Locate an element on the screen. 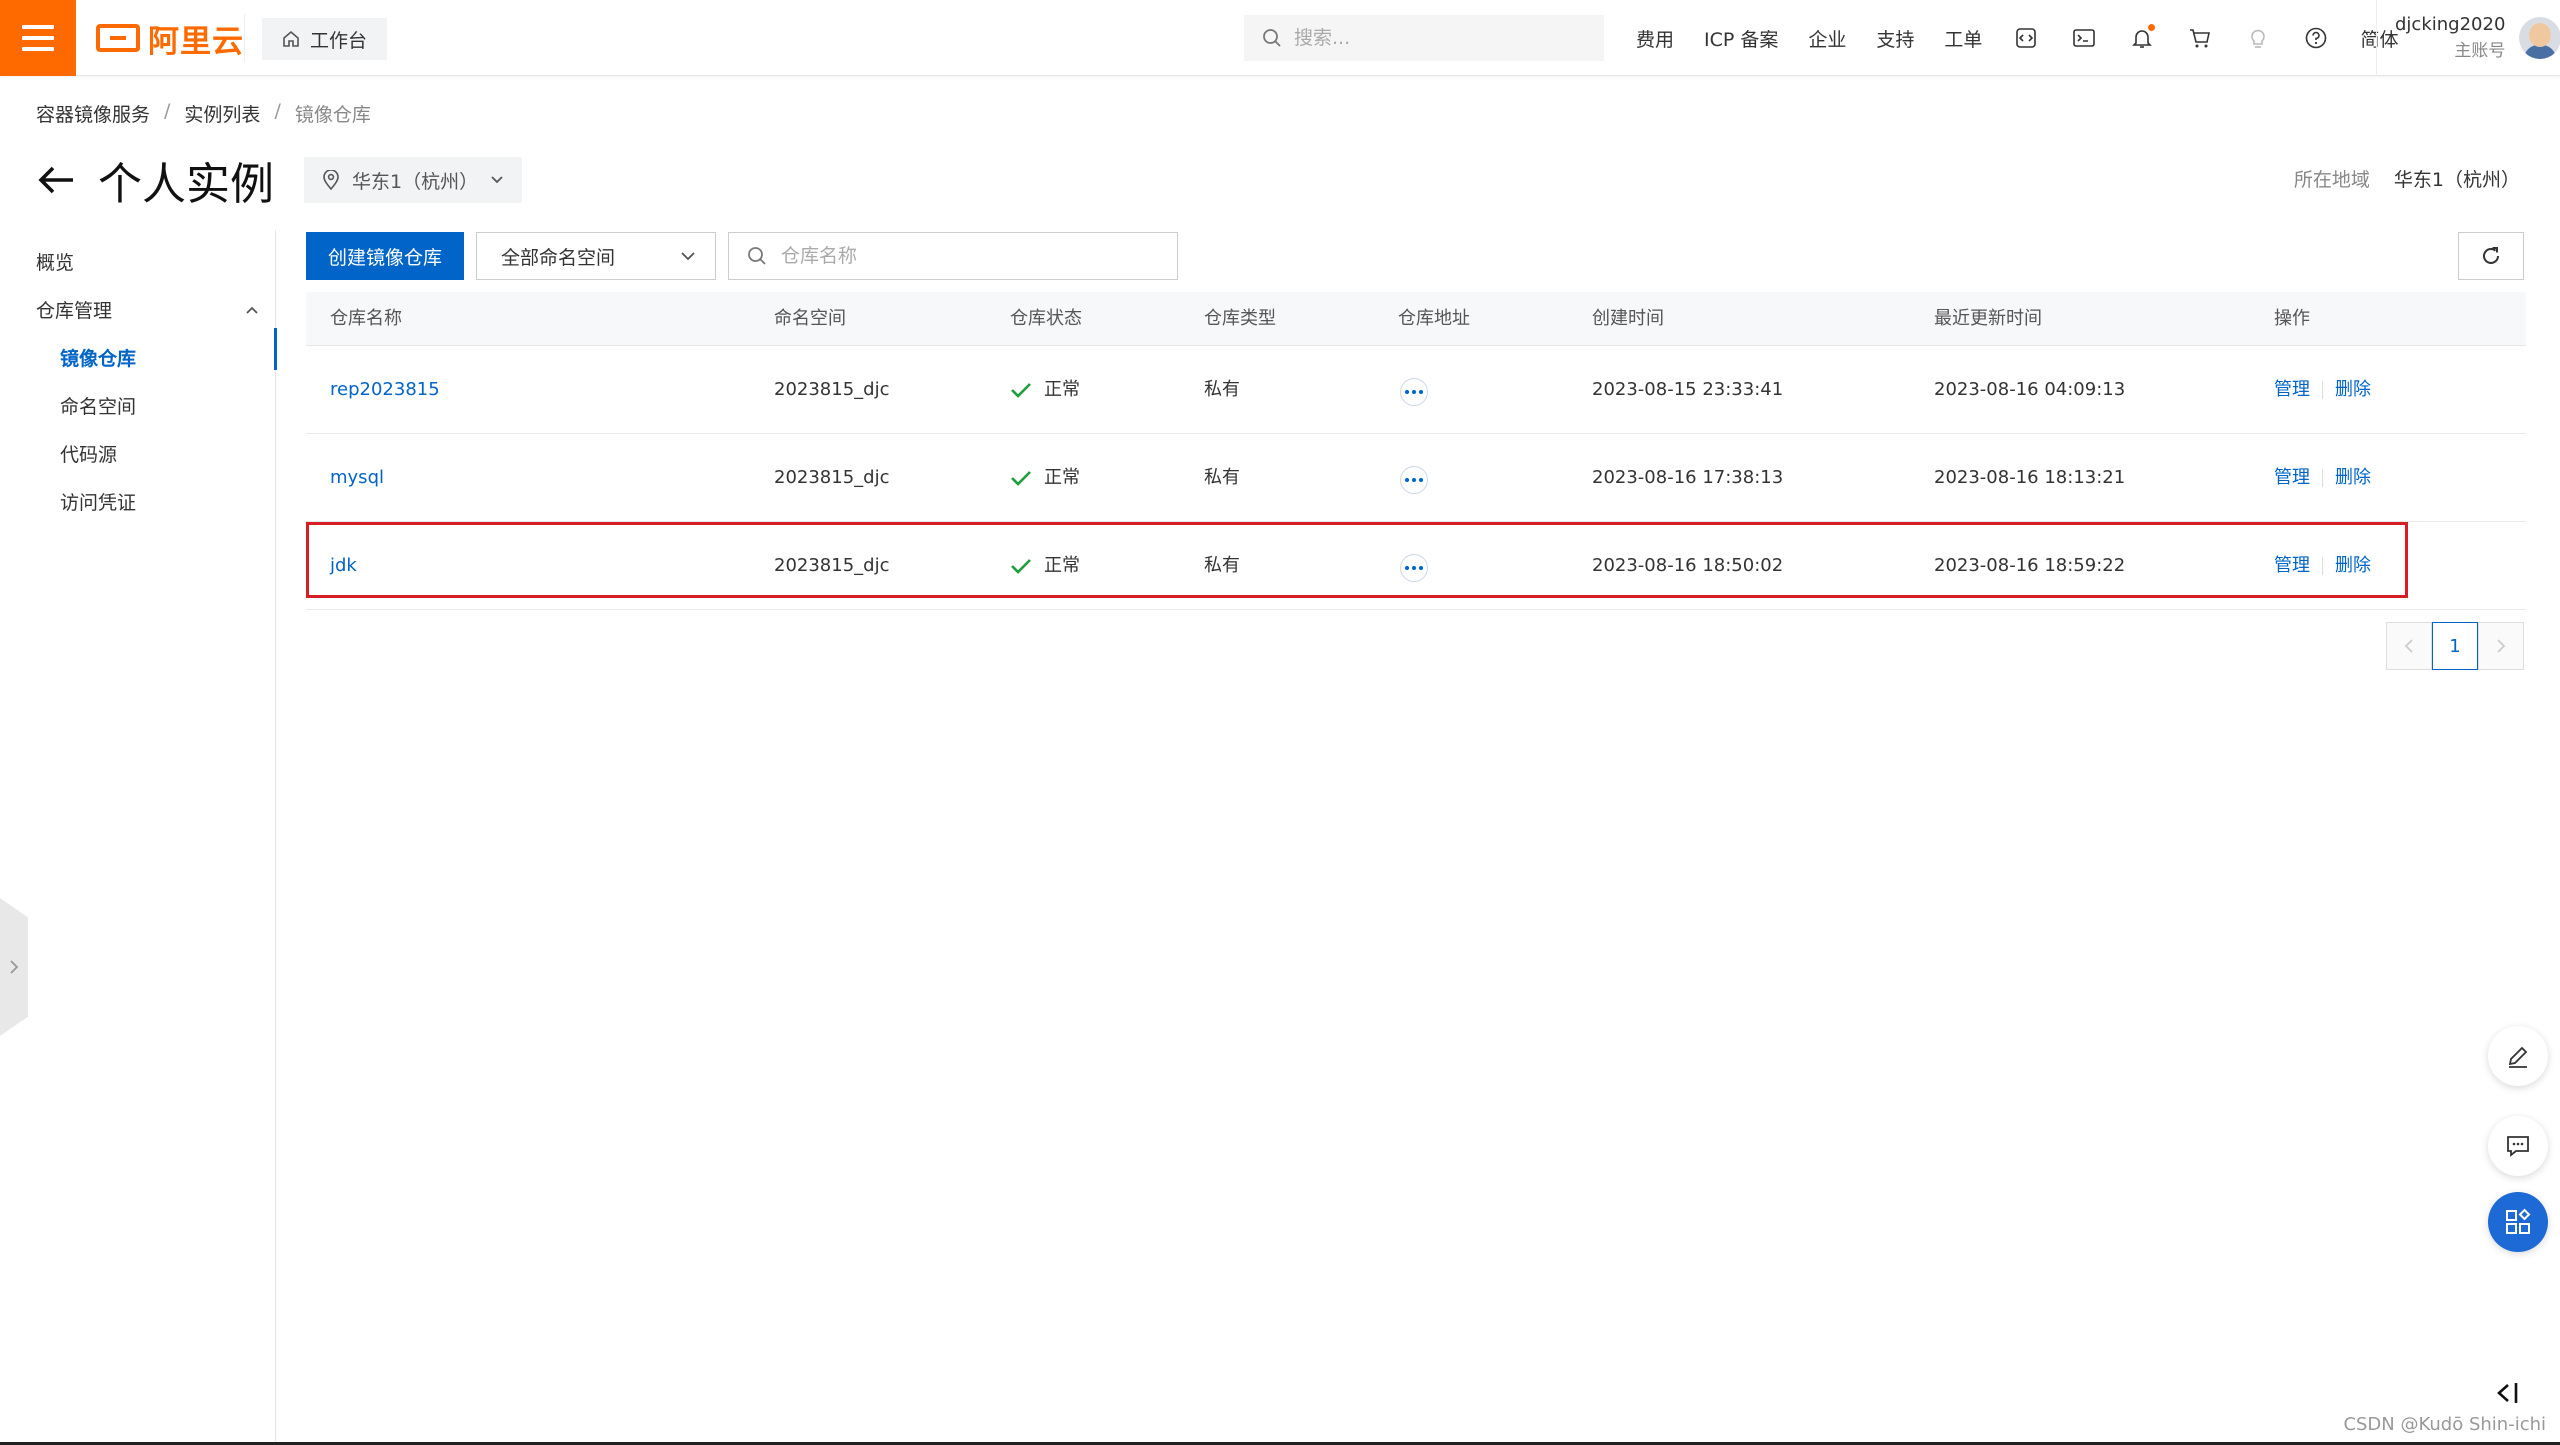 The width and height of the screenshot is (2560, 1445). page-number: 1 is located at coordinates (2455, 646).